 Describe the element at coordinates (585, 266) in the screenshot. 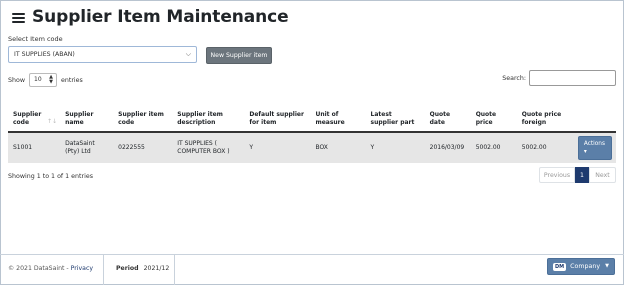

I see `company-label: Company` at that location.